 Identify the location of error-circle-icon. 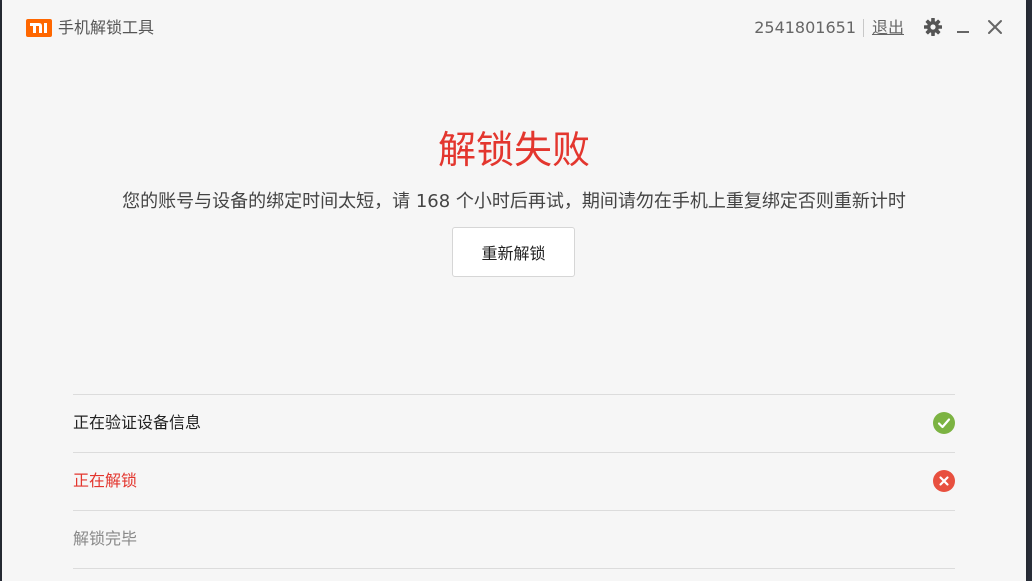
(944, 481).